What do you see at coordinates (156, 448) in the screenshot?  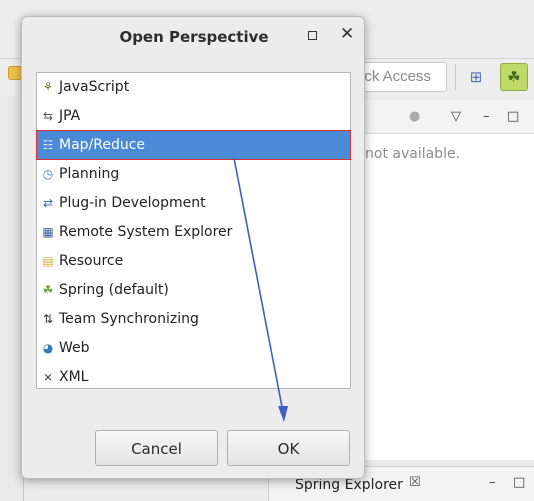 I see `cancel-button: Cancel` at bounding box center [156, 448].